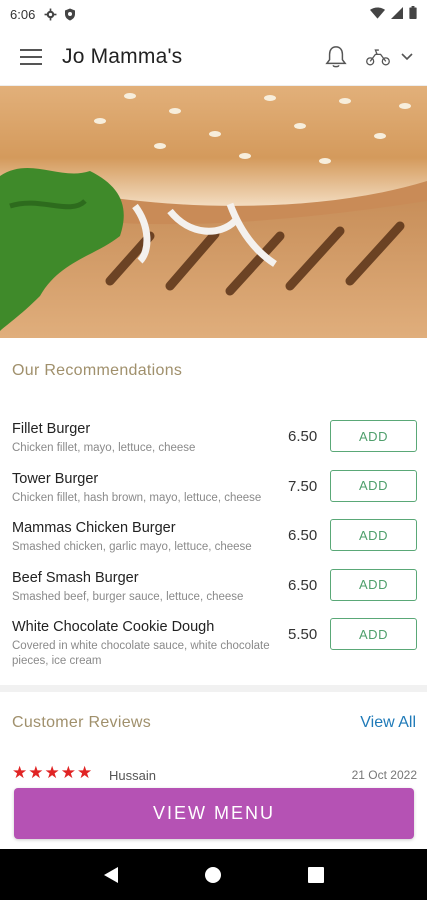 This screenshot has width=427, height=900. What do you see at coordinates (113, 627) in the screenshot?
I see `item-name: White Chocolate Cookie Dough` at bounding box center [113, 627].